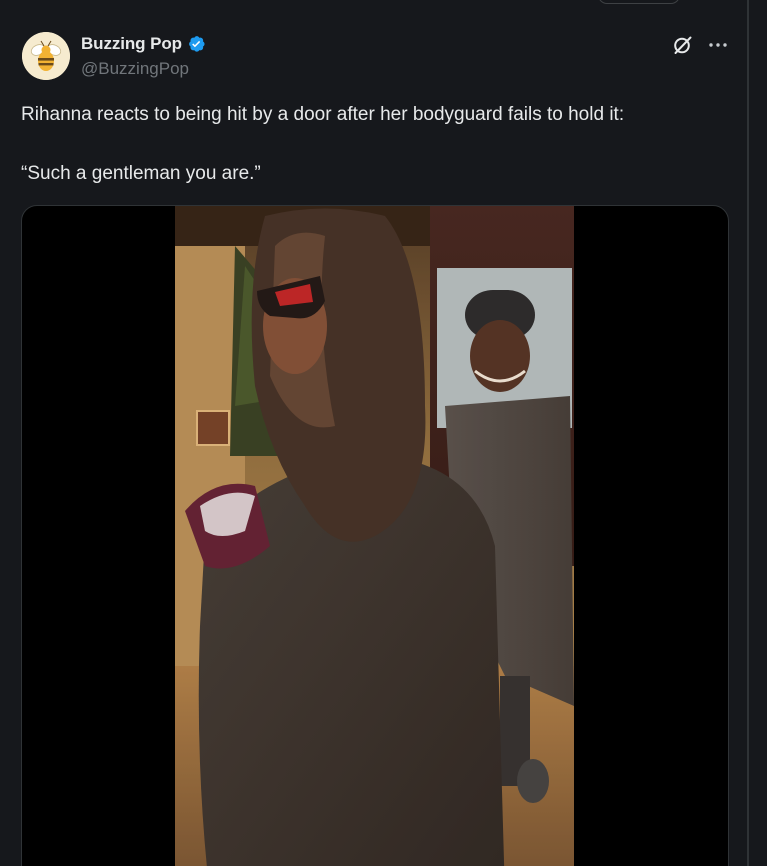 Image resolution: width=767 pixels, height=866 pixels. I want to click on author-avatar, so click(46, 56).